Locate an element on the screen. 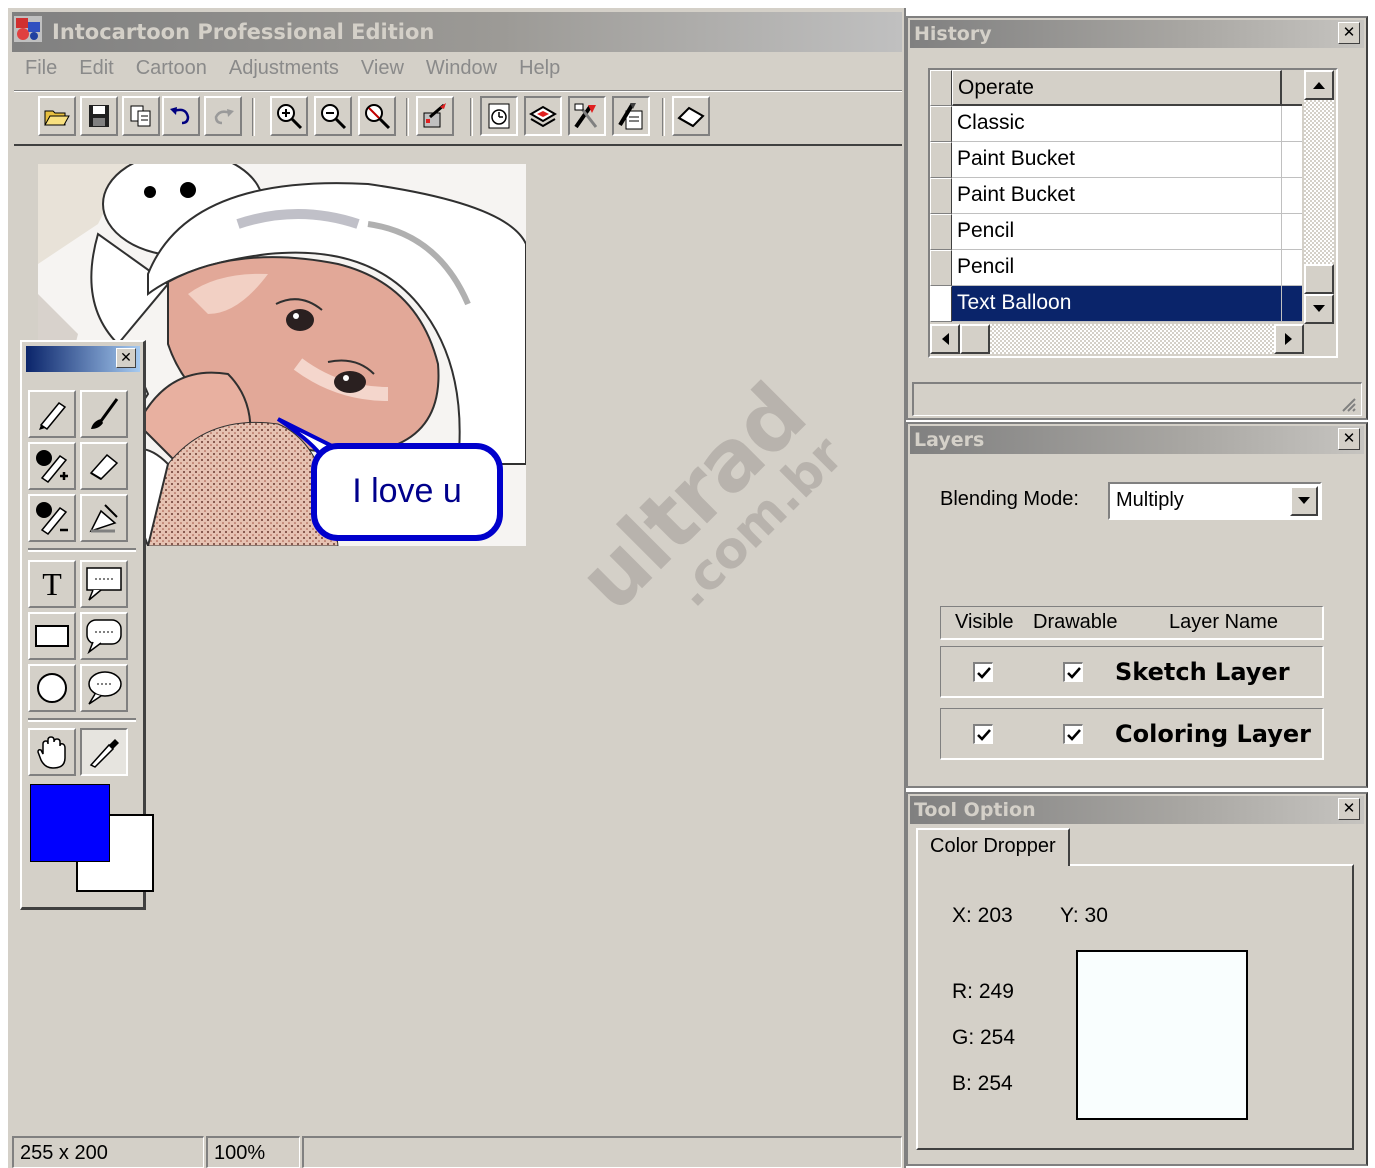 Image resolution: width=1375 pixels, height=1168 pixels. redo-icon is located at coordinates (224, 117).